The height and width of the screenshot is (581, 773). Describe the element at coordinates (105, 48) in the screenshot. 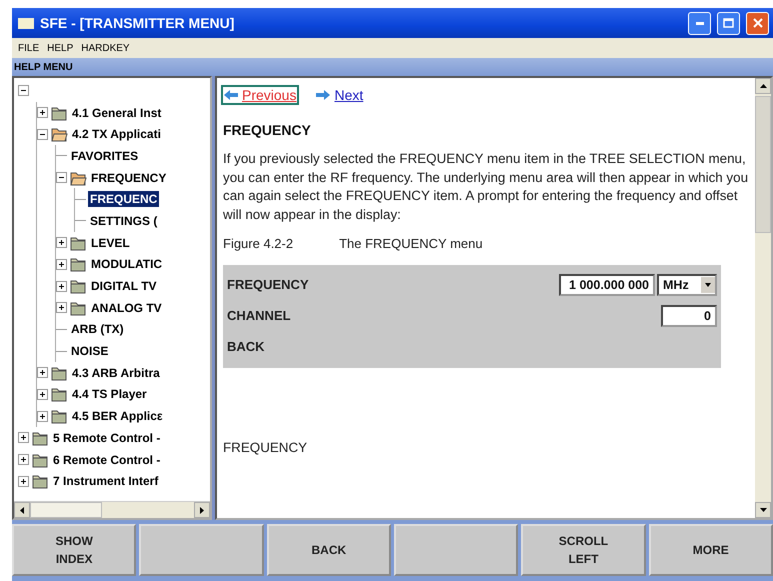

I see `menu-item: HARDKEY` at that location.